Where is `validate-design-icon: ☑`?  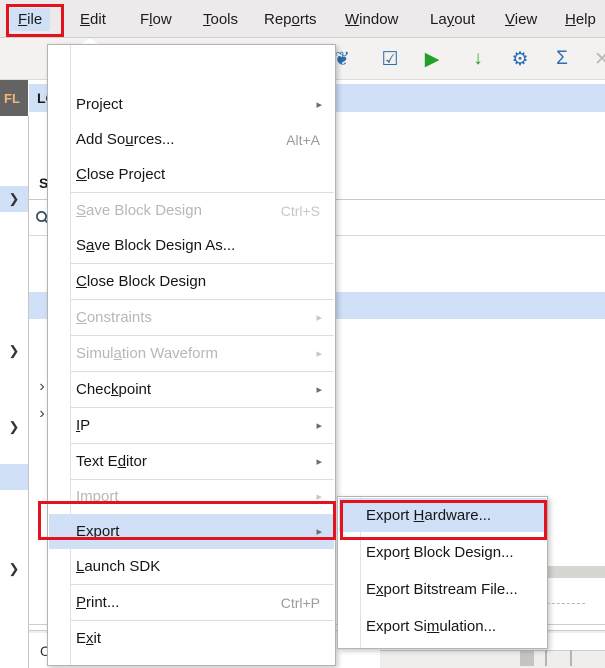
validate-design-icon: ☑ is located at coordinates (390, 59).